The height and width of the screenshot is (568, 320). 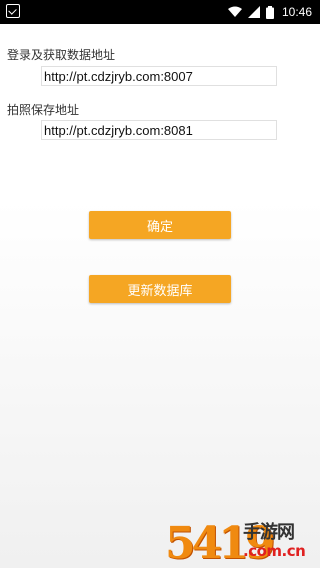 What do you see at coordinates (253, 12) in the screenshot?
I see `signal-icon` at bounding box center [253, 12].